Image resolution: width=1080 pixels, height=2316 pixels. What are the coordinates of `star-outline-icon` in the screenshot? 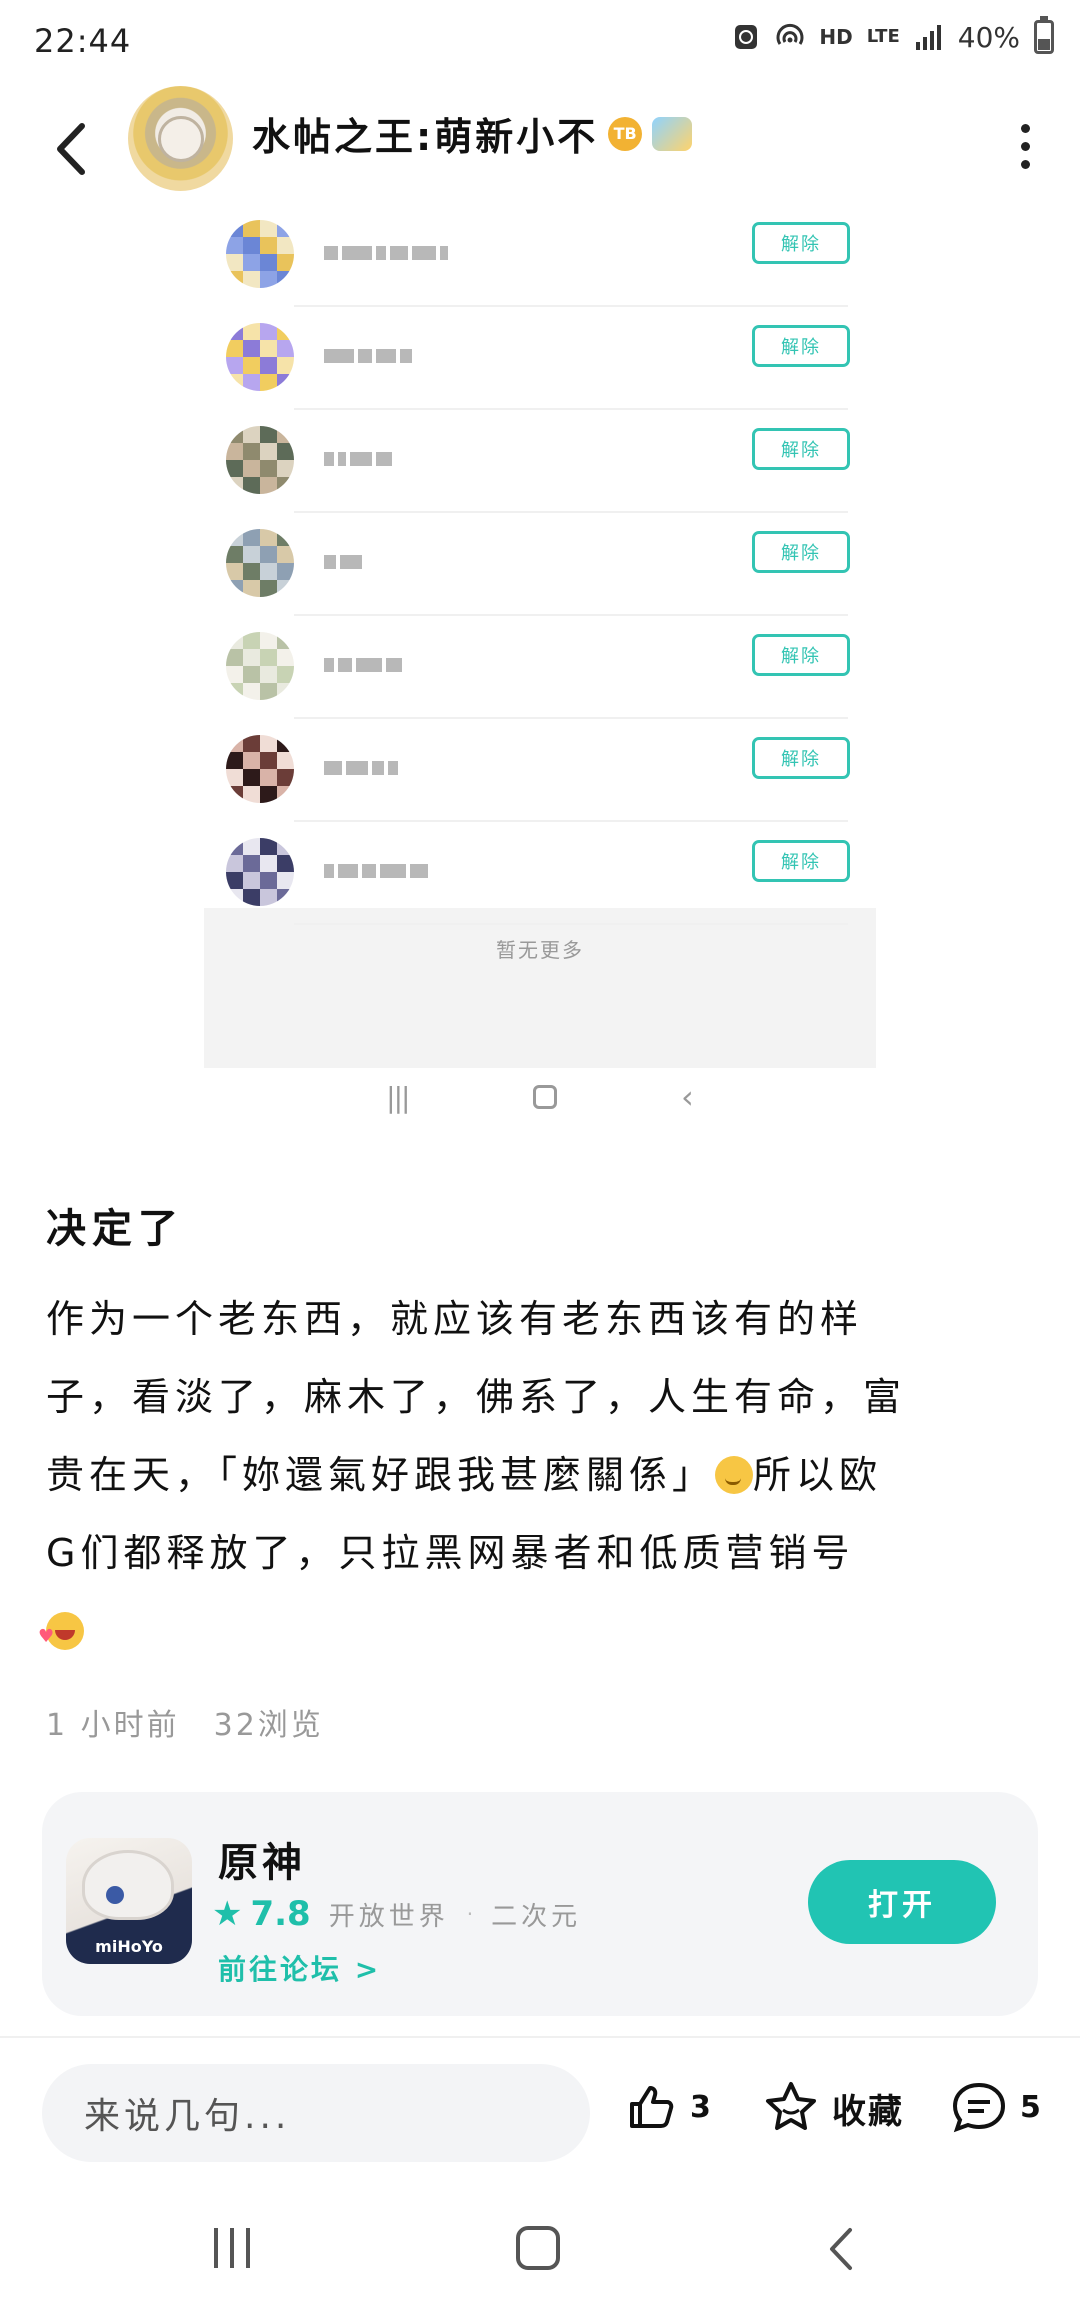 It's located at (791, 2106).